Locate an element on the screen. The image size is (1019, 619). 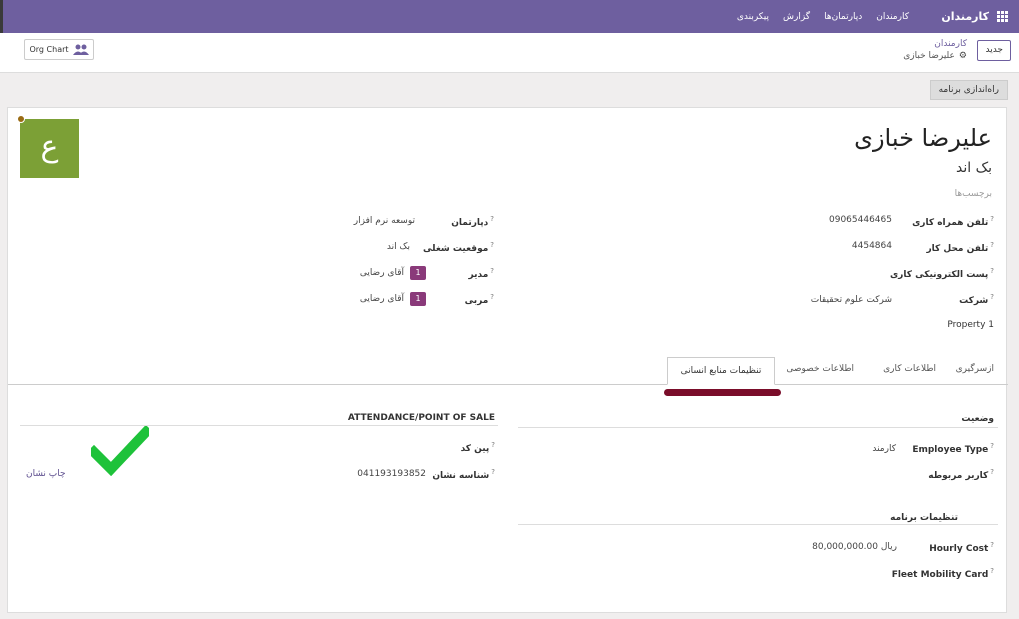
manager-field: آقای رضایی 1 is located at coordinates (393, 273).